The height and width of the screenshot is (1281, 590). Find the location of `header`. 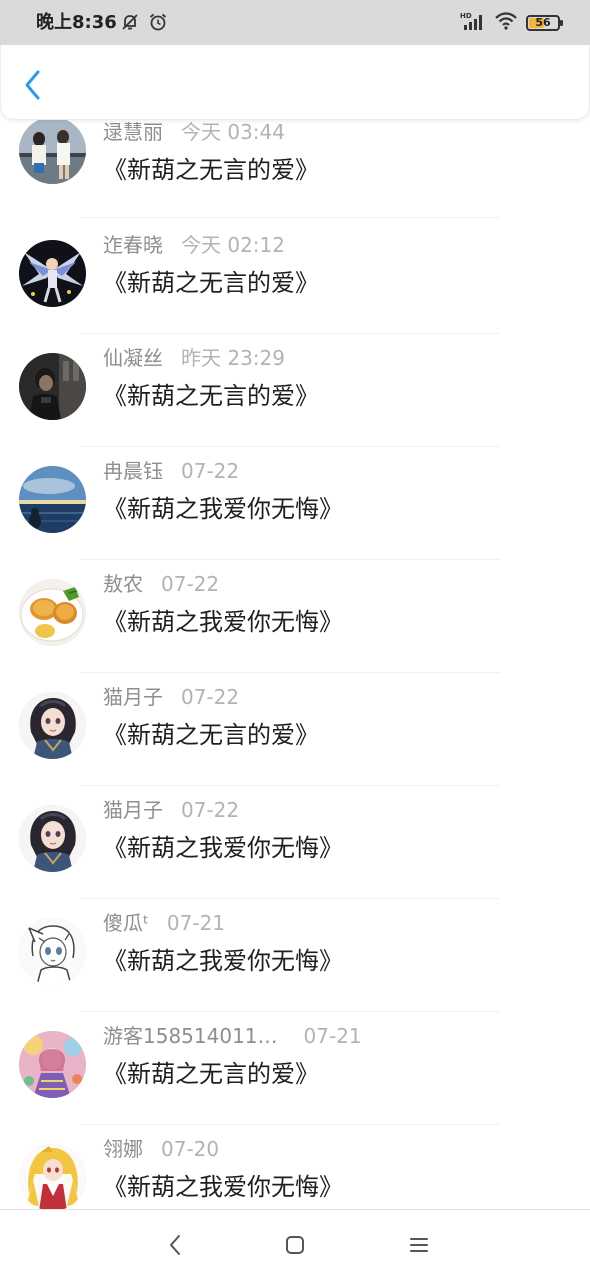

header is located at coordinates (295, 82).